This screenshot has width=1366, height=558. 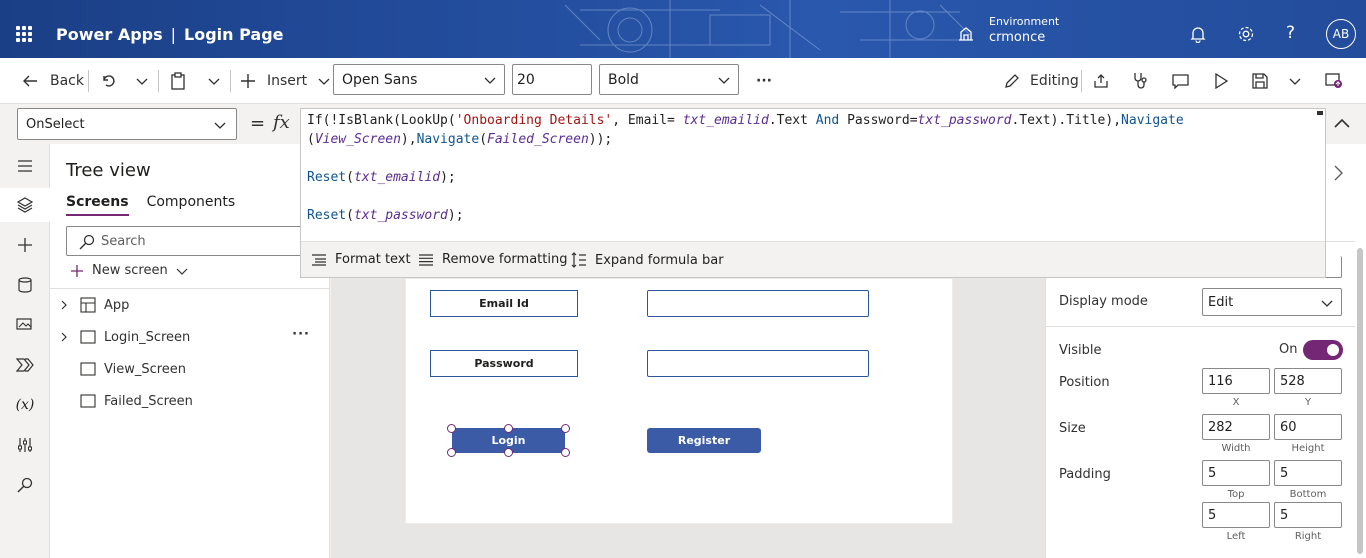 What do you see at coordinates (191, 205) in the screenshot?
I see `tab-components: Components` at bounding box center [191, 205].